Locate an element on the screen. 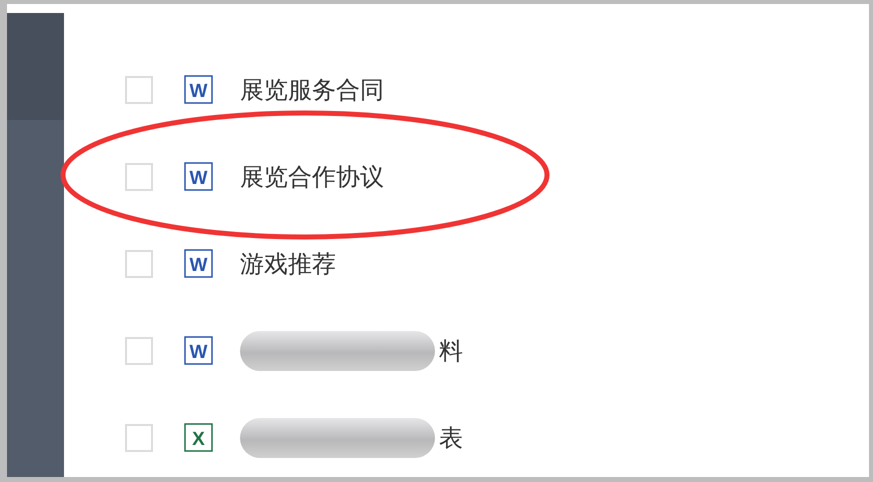 This screenshot has width=873, height=482. file-name: 表 is located at coordinates (451, 438).